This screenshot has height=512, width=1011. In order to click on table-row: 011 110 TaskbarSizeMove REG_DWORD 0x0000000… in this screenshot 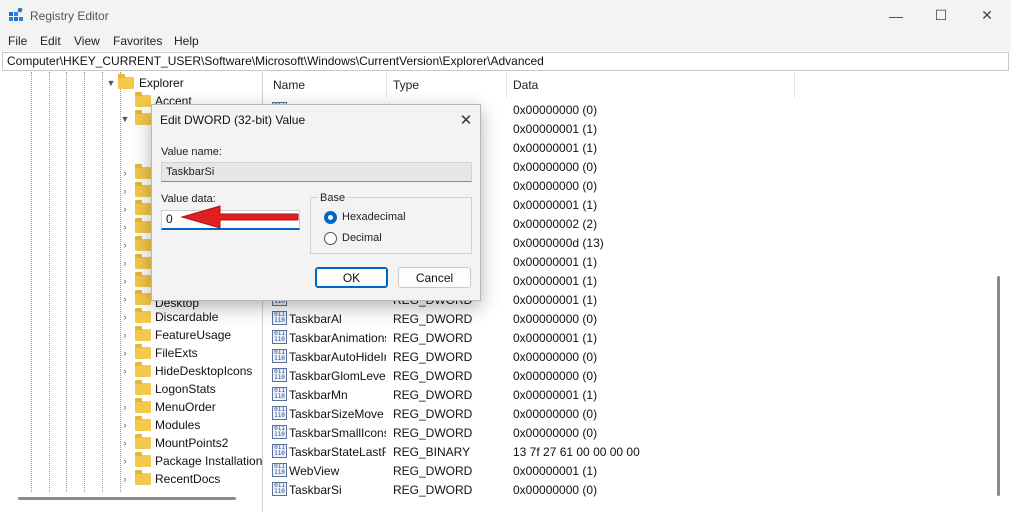, I will do `click(637, 413)`.